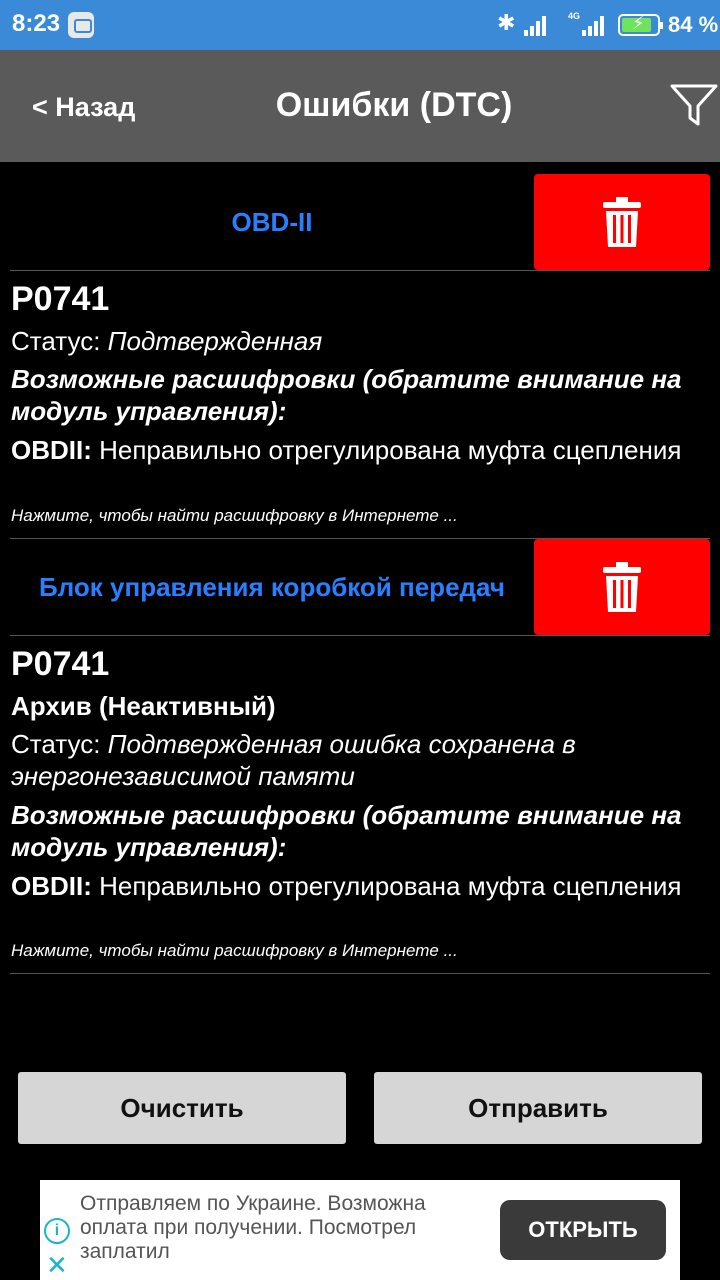  I want to click on clear-button: Очистить, so click(182, 1108).